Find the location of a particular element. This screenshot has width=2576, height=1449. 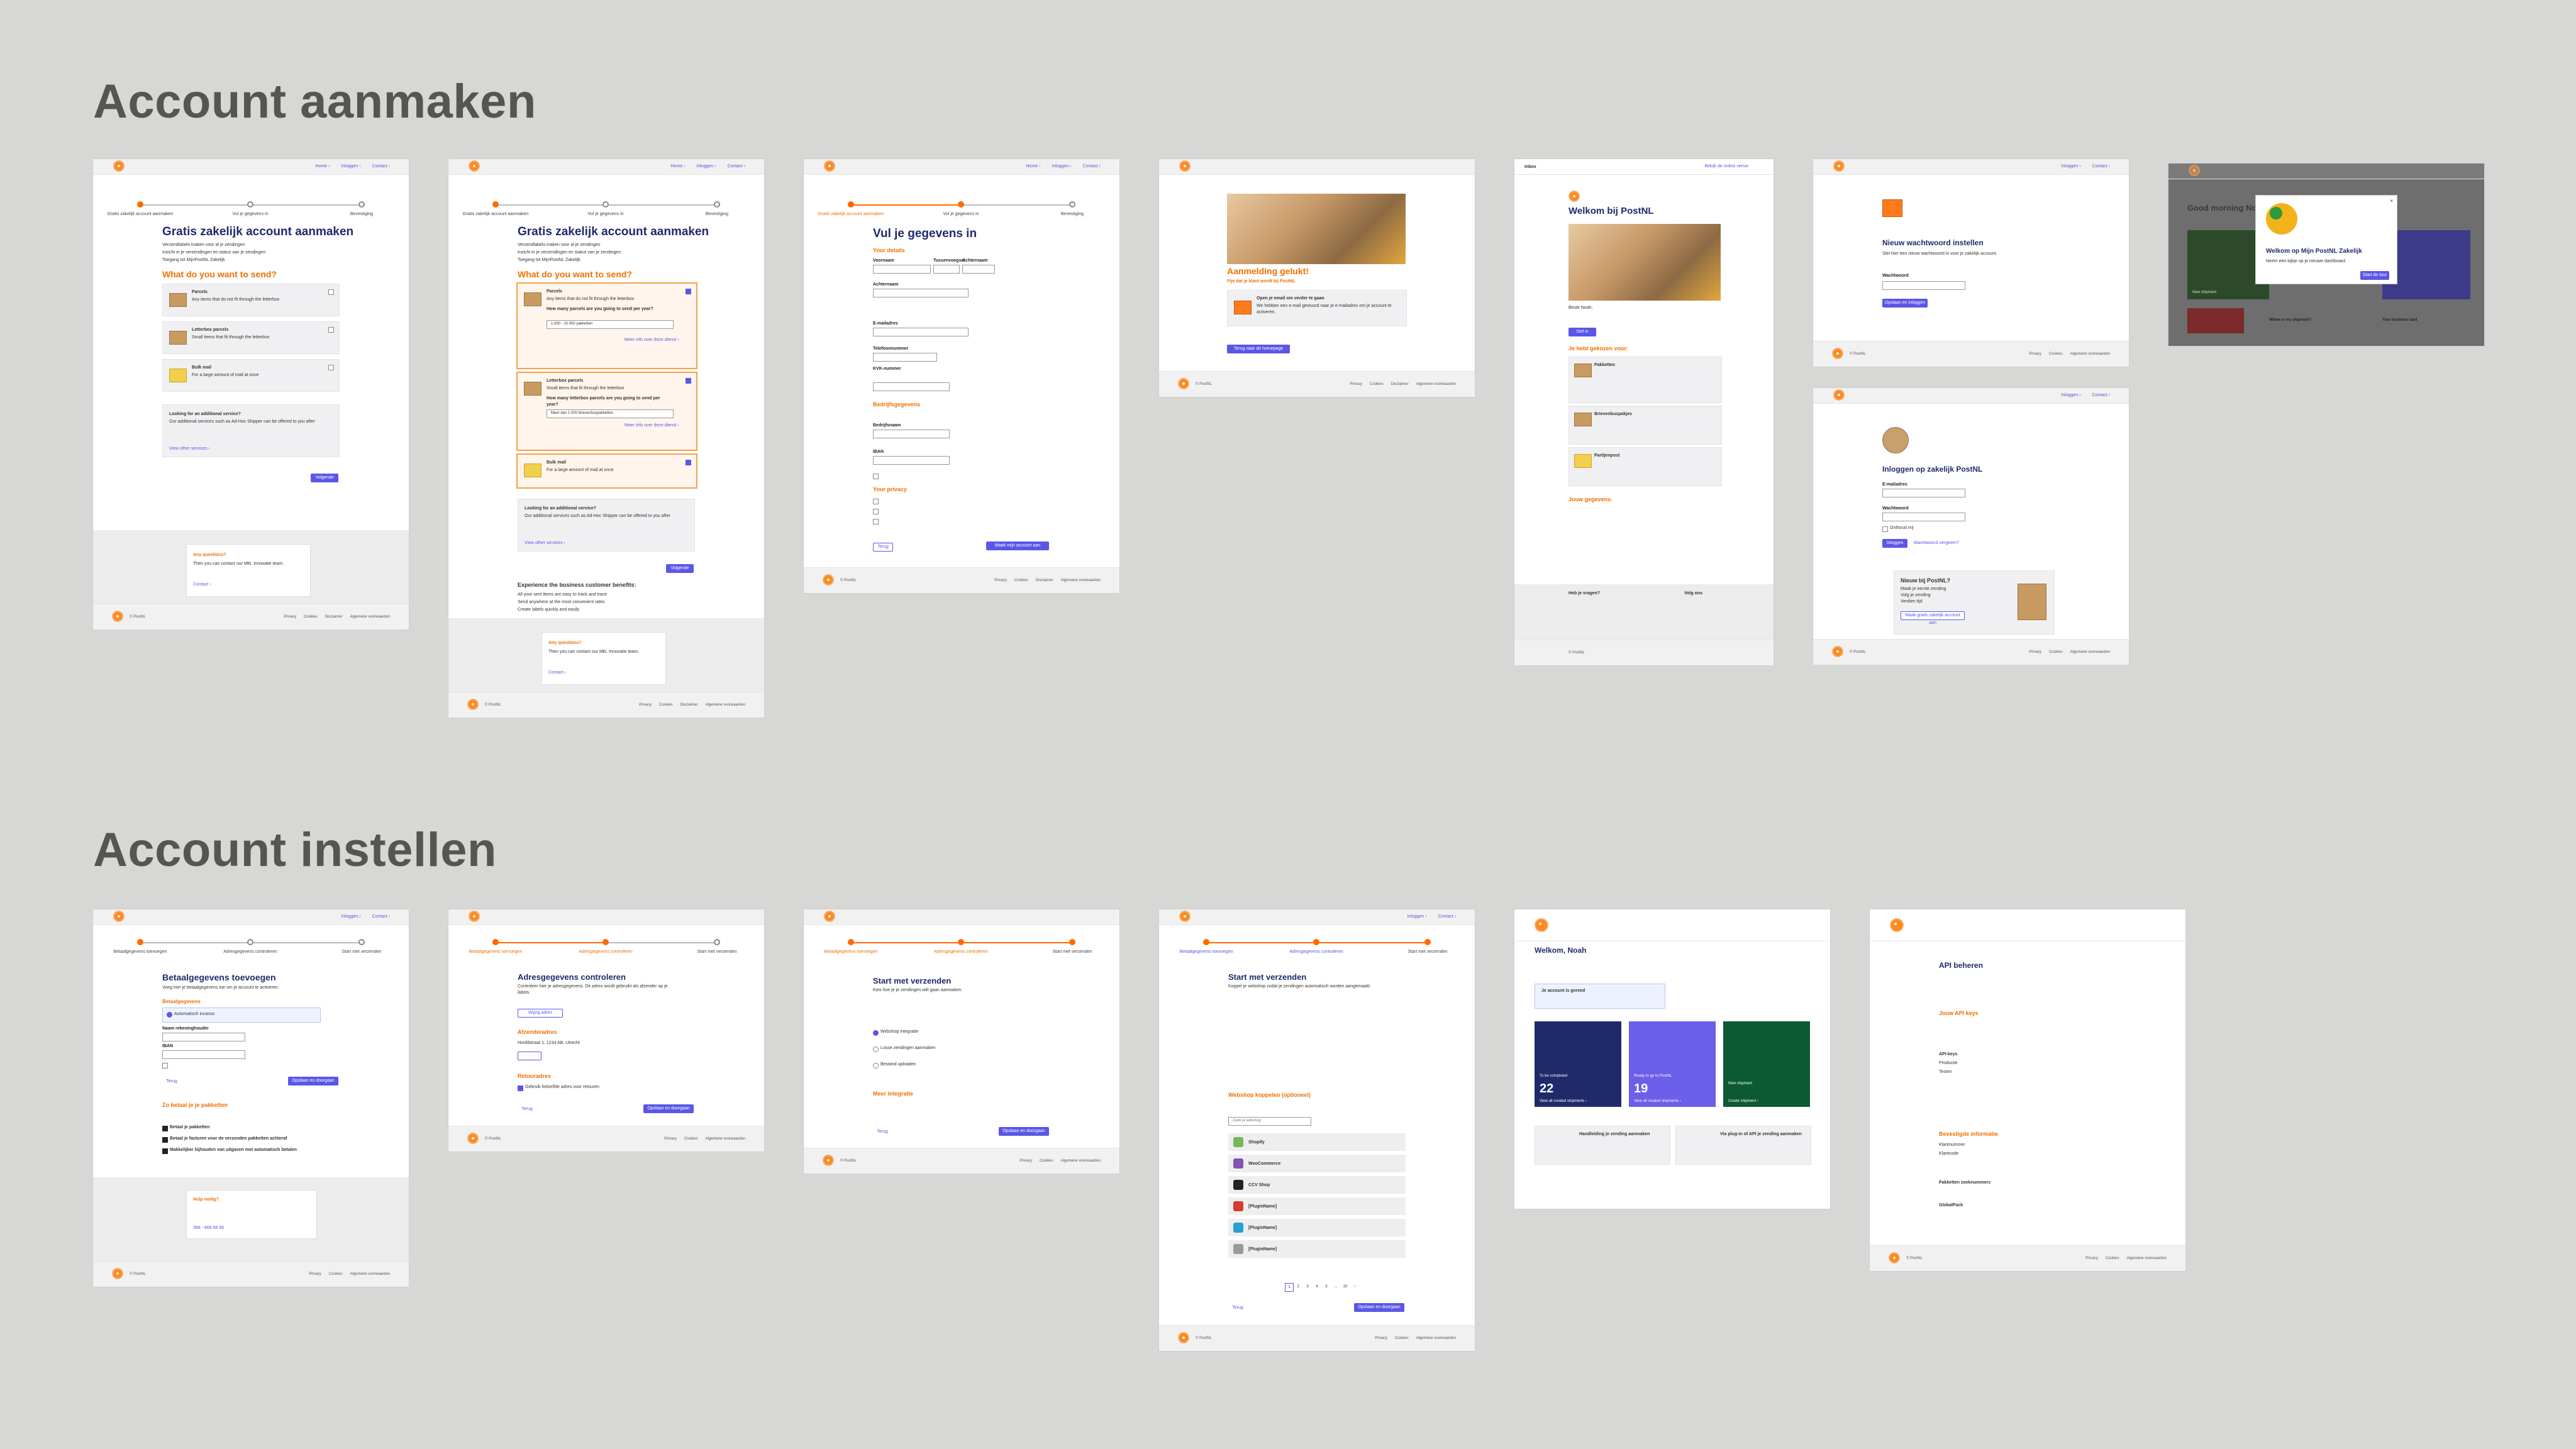

name-field is located at coordinates (203, 1037).